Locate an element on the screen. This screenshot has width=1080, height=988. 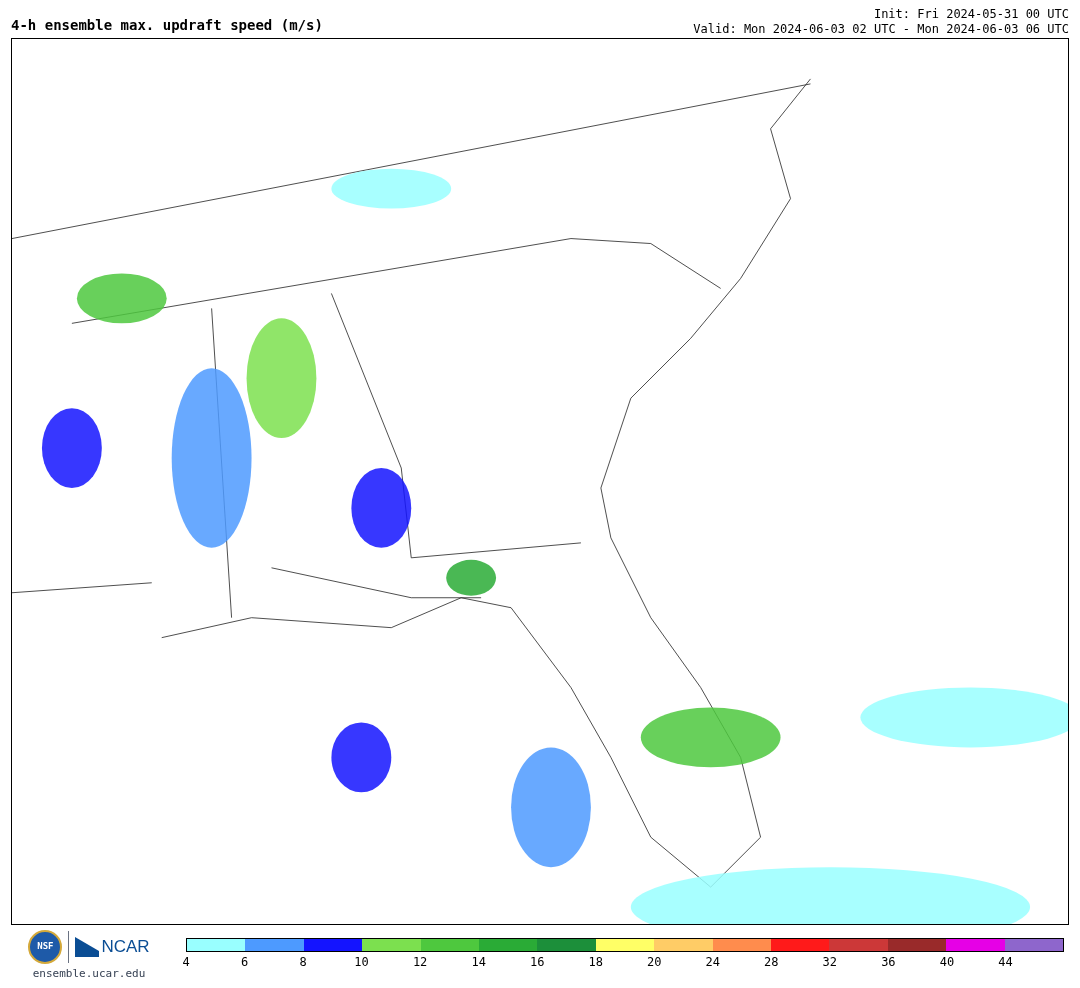
scale-label: 36 is located at coordinates (888, 962).